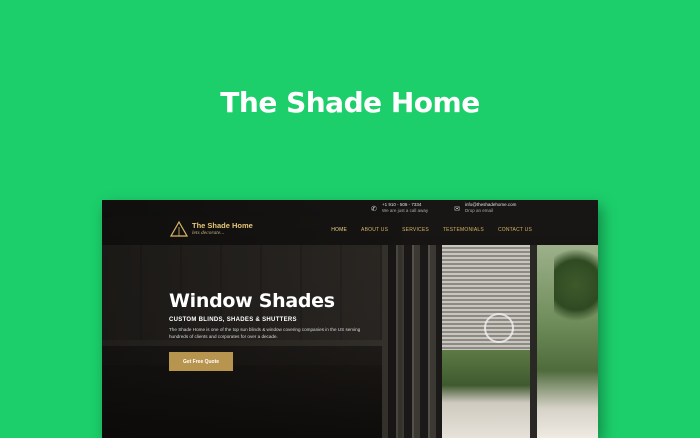 The height and width of the screenshot is (438, 700). What do you see at coordinates (222, 225) in the screenshot?
I see `logo-name: The Shade Home` at bounding box center [222, 225].